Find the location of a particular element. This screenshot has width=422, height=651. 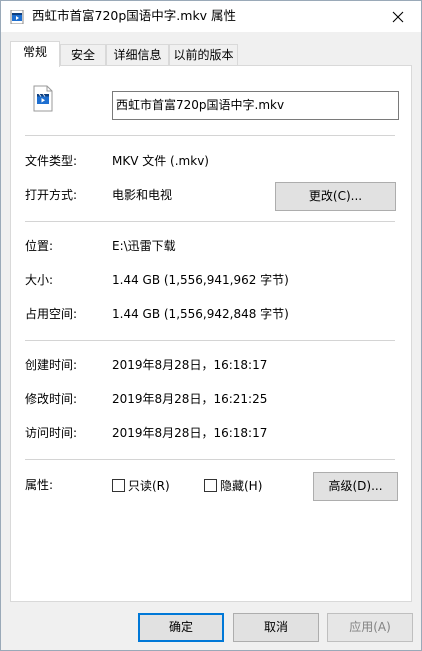

modified-label: 修改时间: is located at coordinates (51, 399).